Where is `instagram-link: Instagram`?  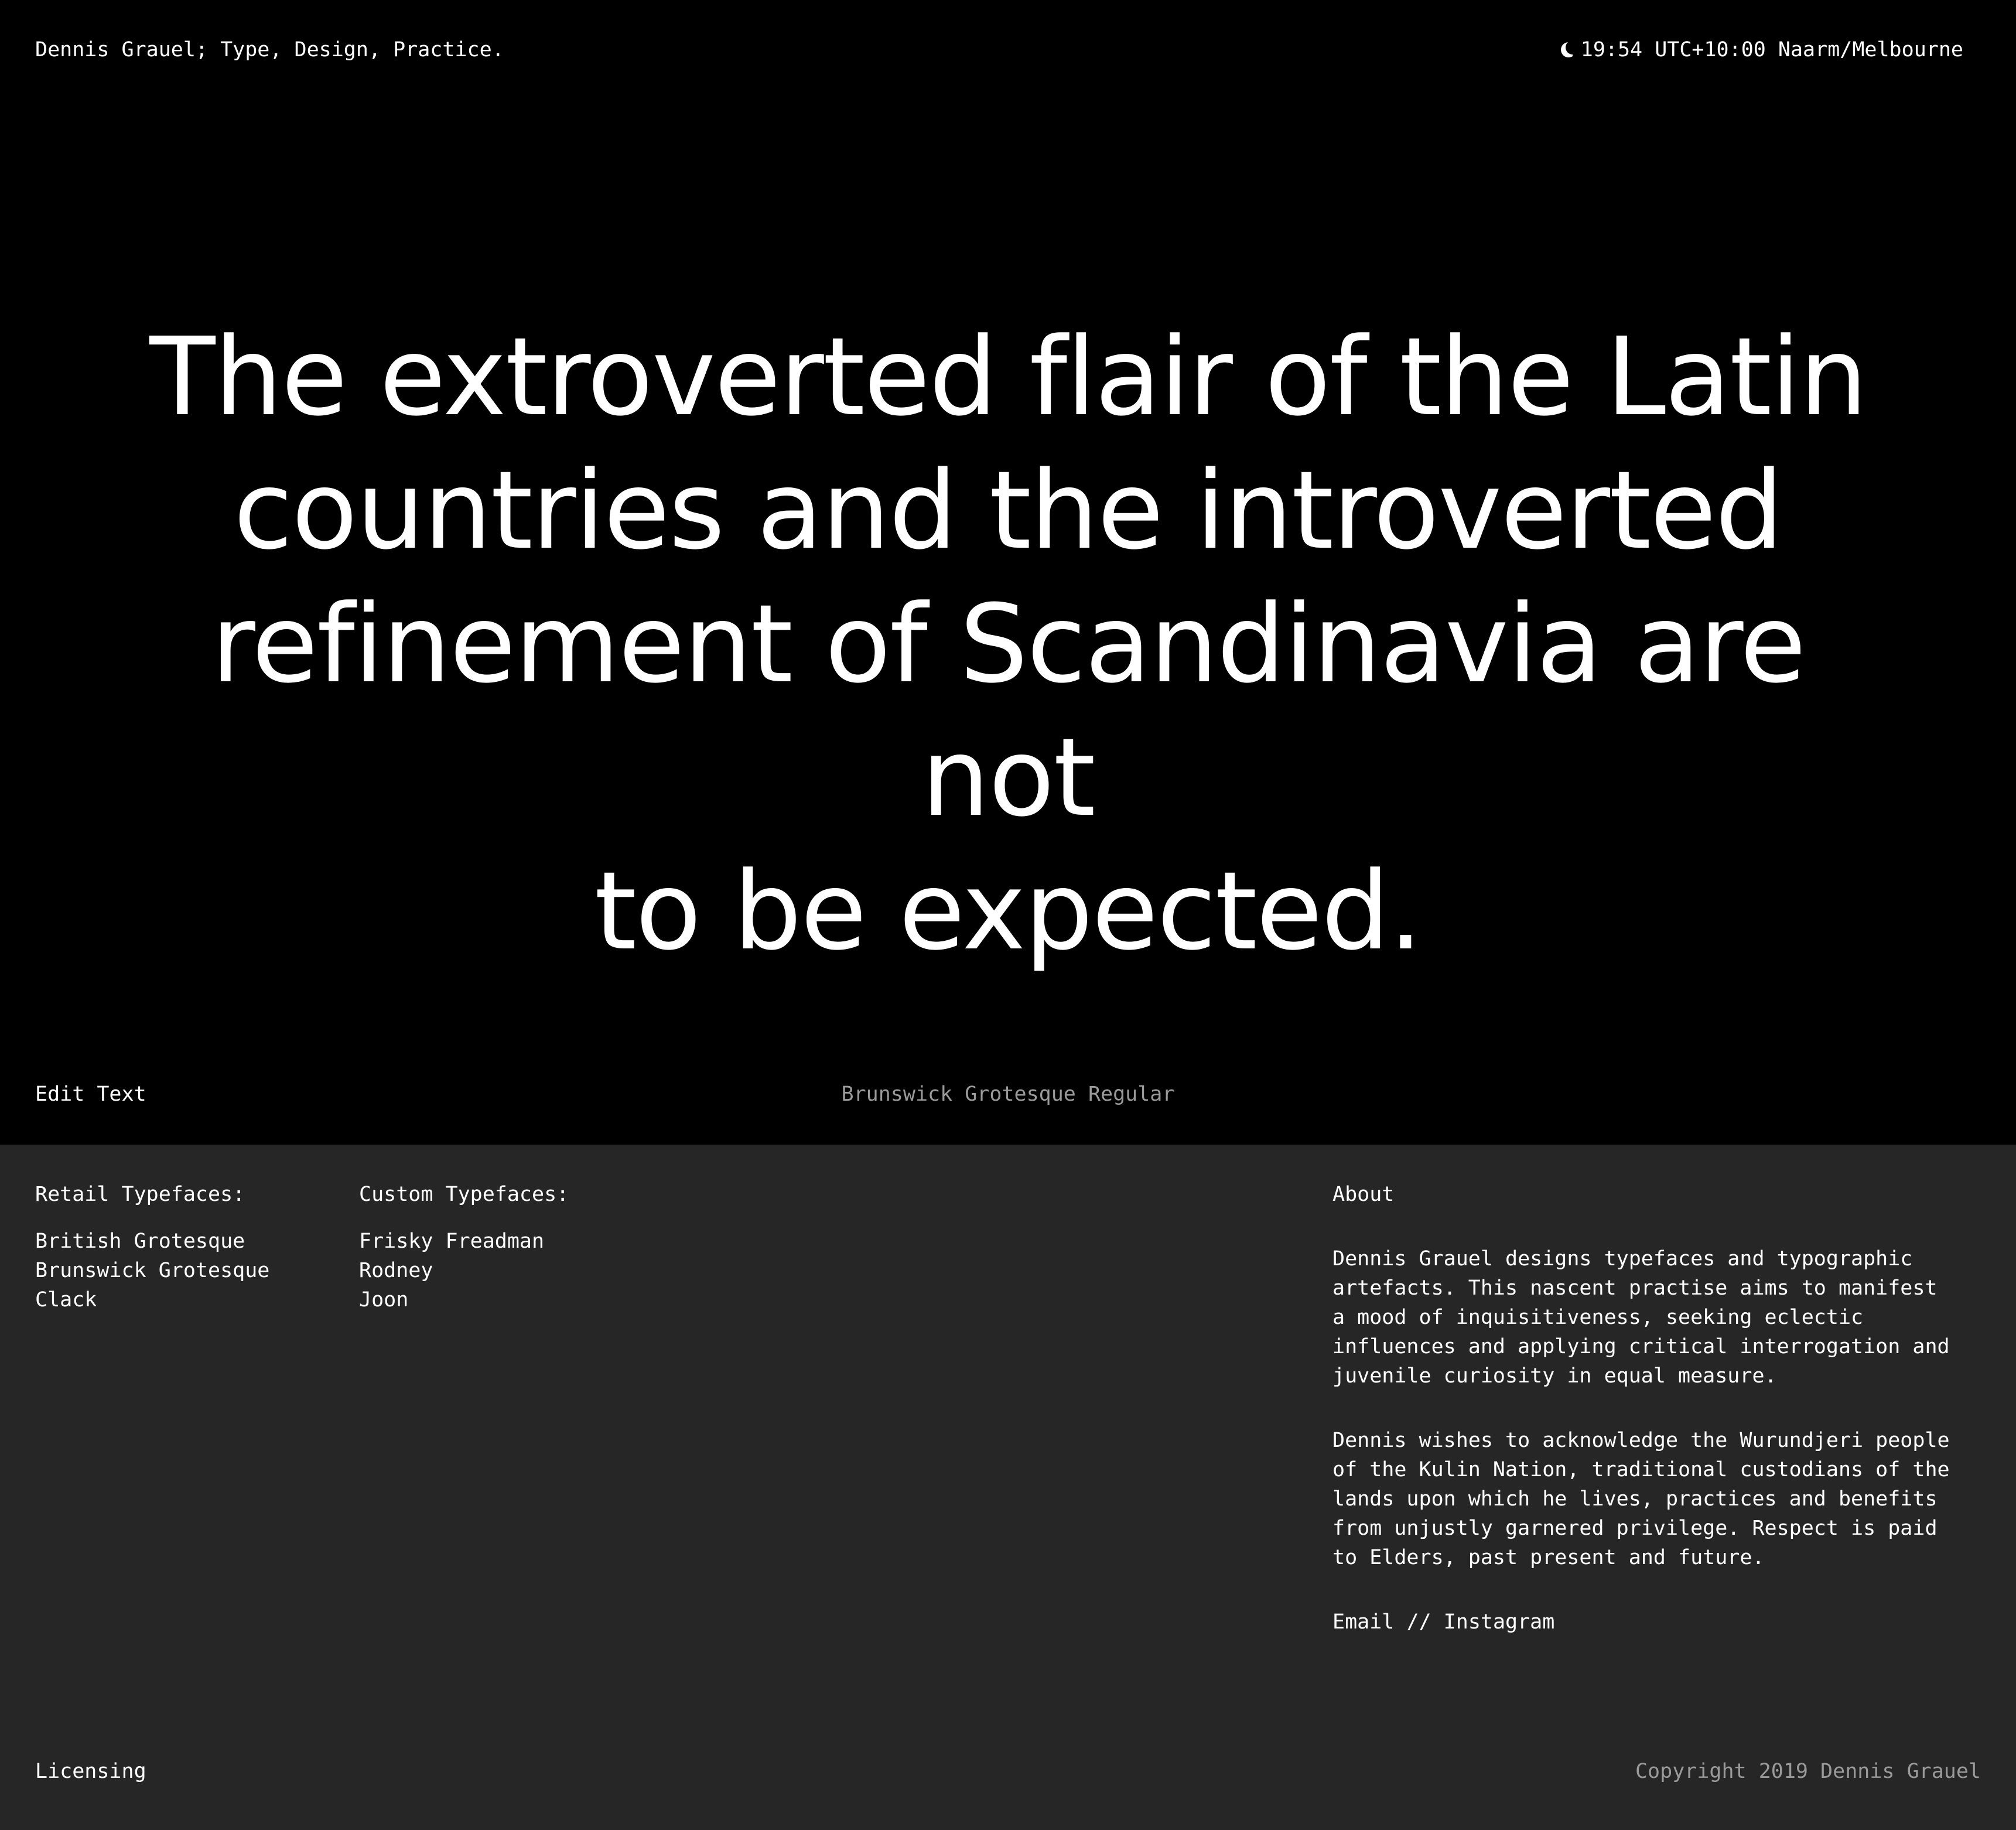
instagram-link: Instagram is located at coordinates (1499, 1622).